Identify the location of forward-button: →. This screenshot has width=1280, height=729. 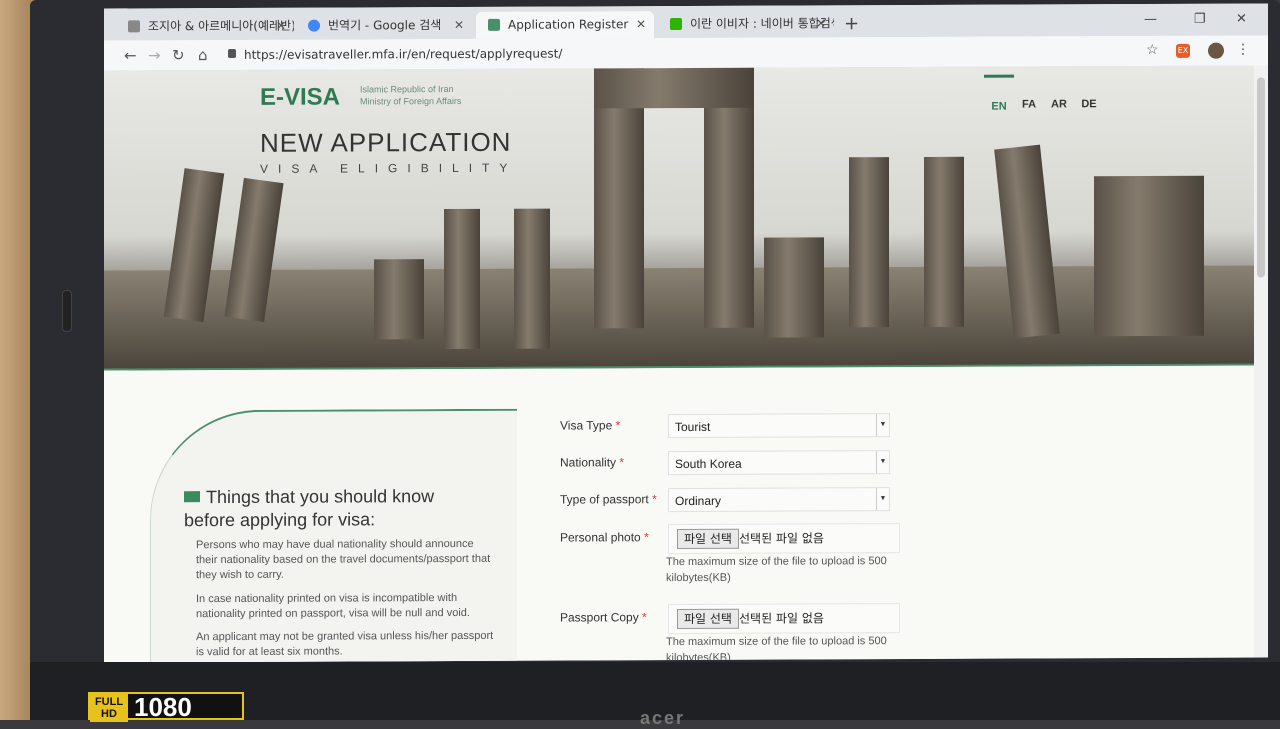
(154, 55).